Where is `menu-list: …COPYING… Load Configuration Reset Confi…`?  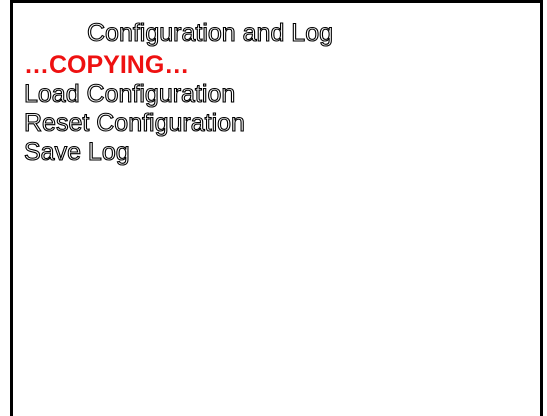 menu-list: …COPYING… Load Configuration Reset Confi… is located at coordinates (134, 109).